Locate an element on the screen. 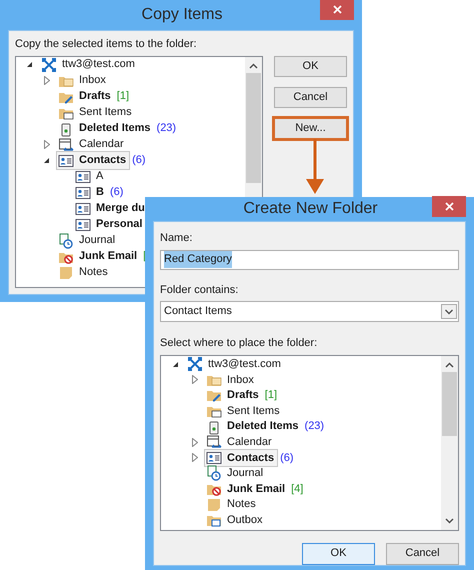  window-title: Create New Folder is located at coordinates (310, 209).